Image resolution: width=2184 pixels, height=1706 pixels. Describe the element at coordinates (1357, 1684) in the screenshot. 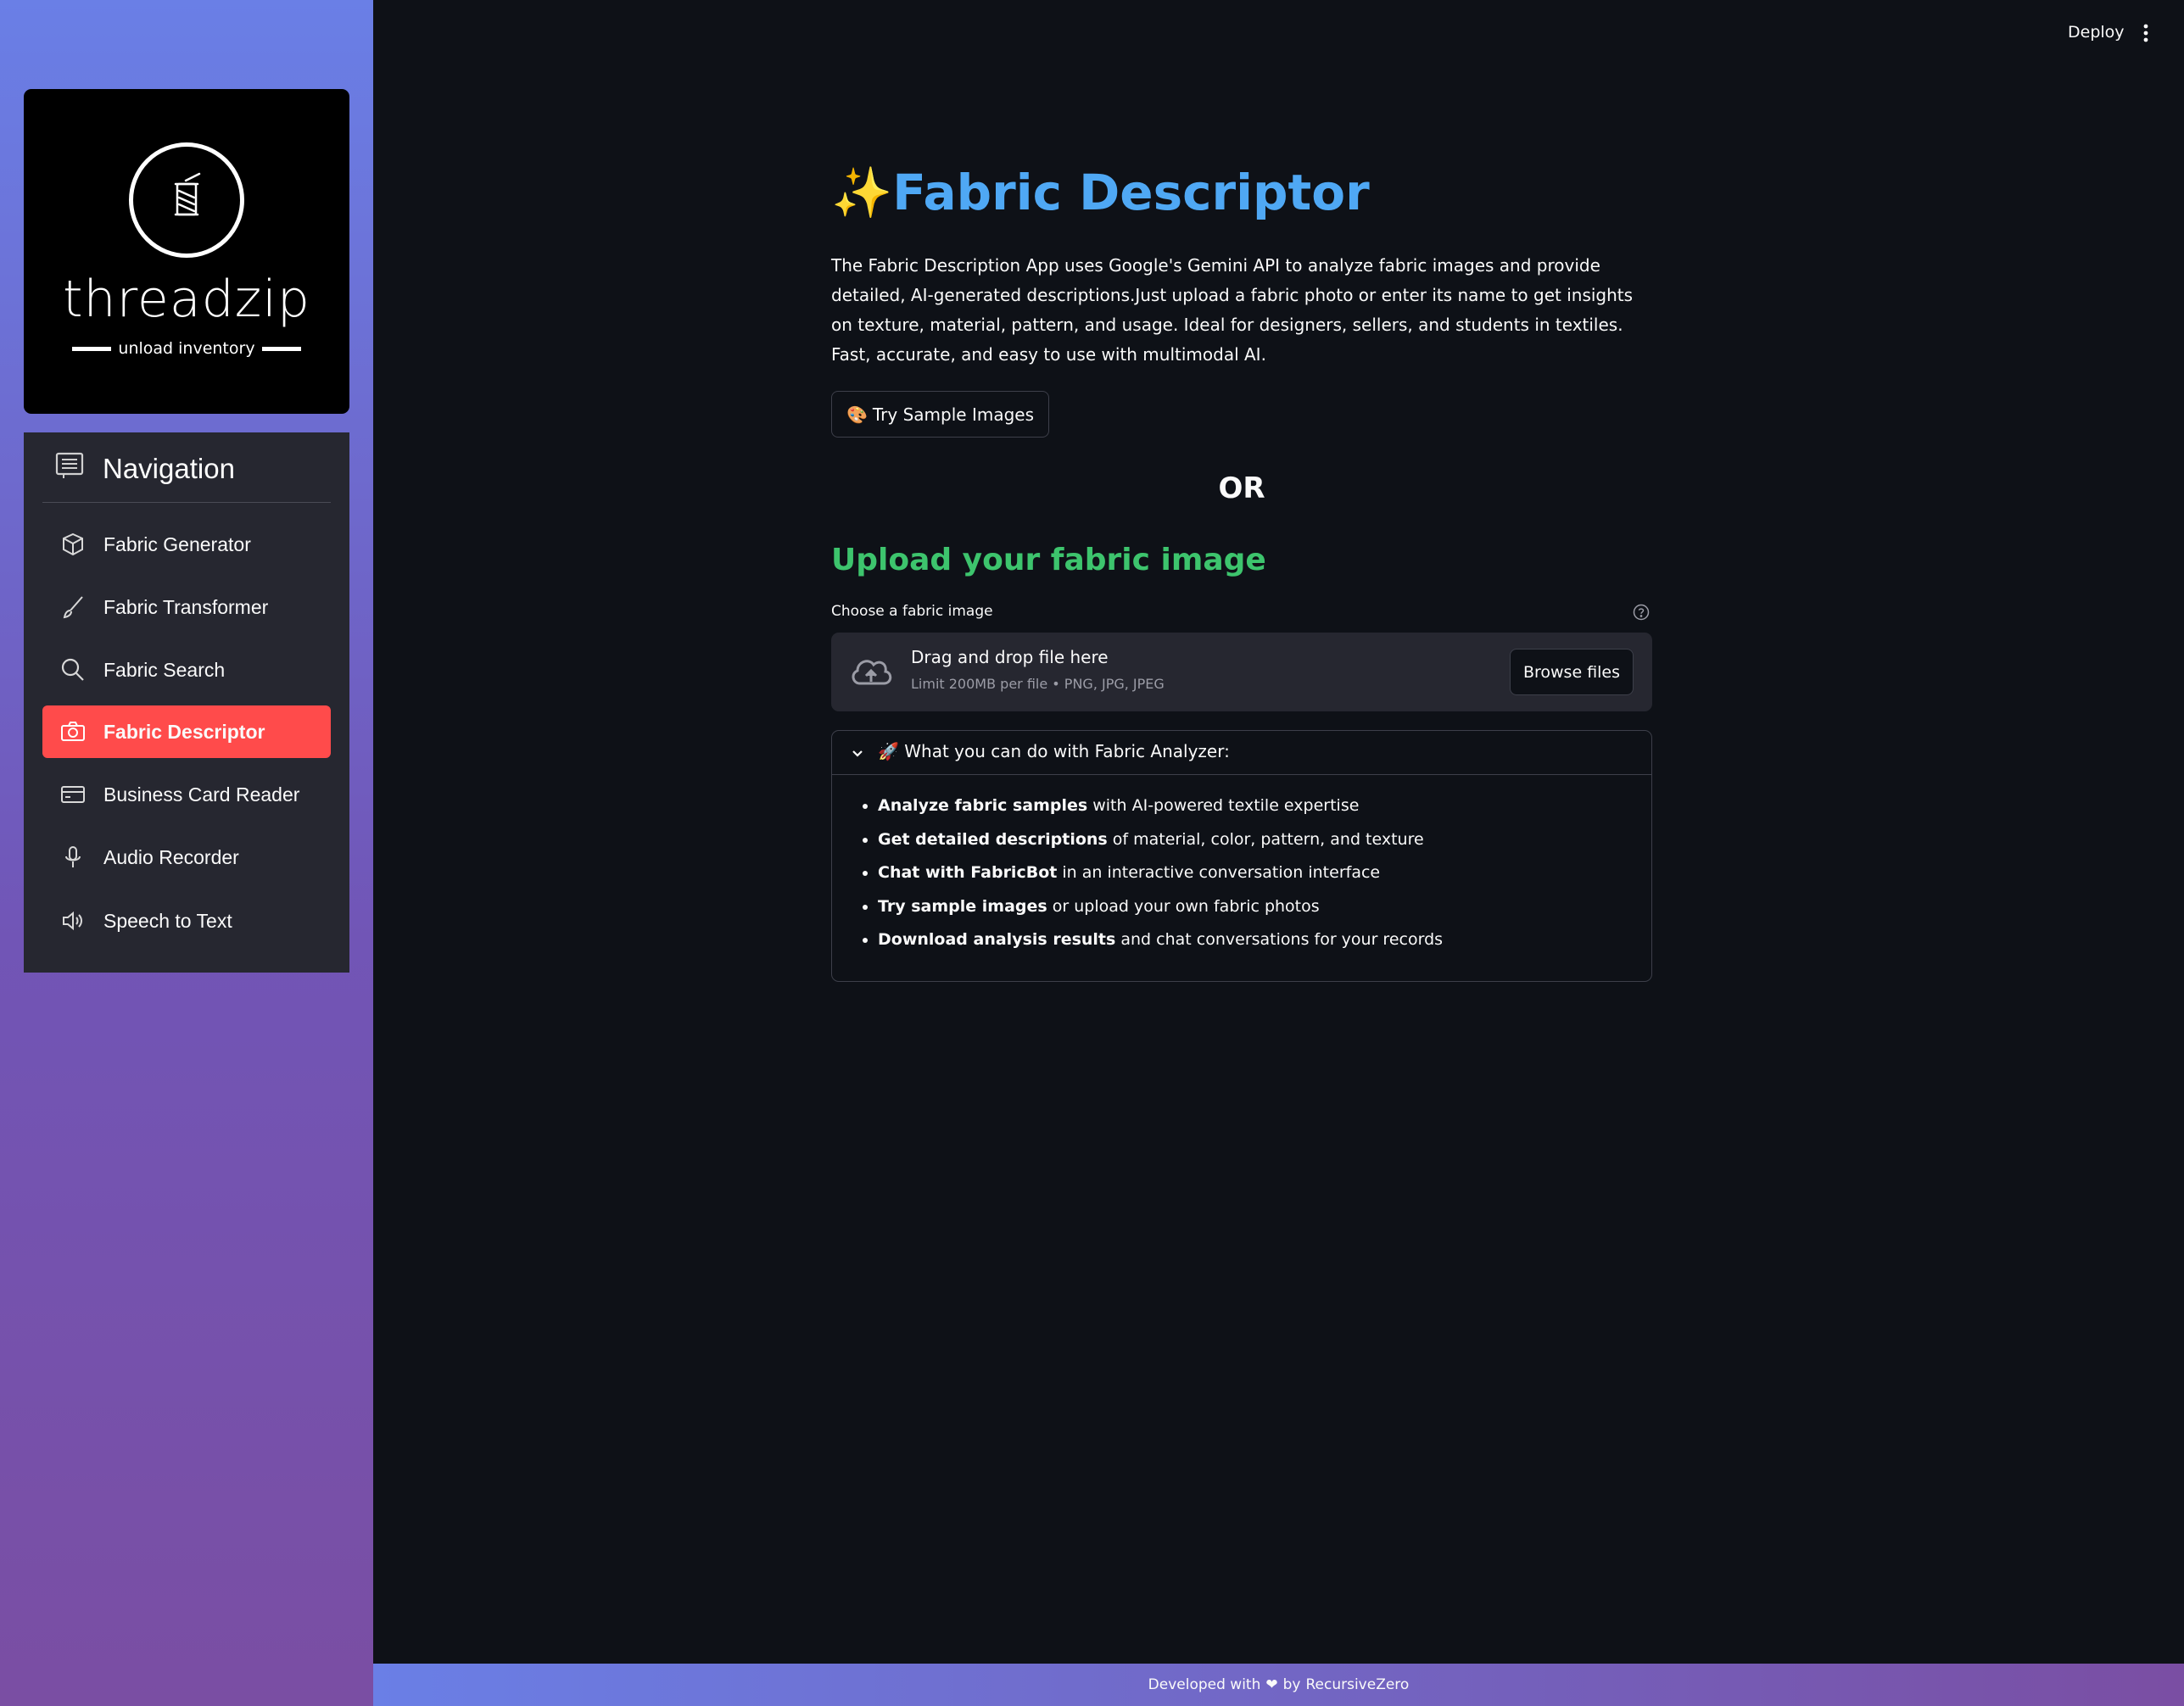

I see `footer-author-link: RecursiveZero` at that location.